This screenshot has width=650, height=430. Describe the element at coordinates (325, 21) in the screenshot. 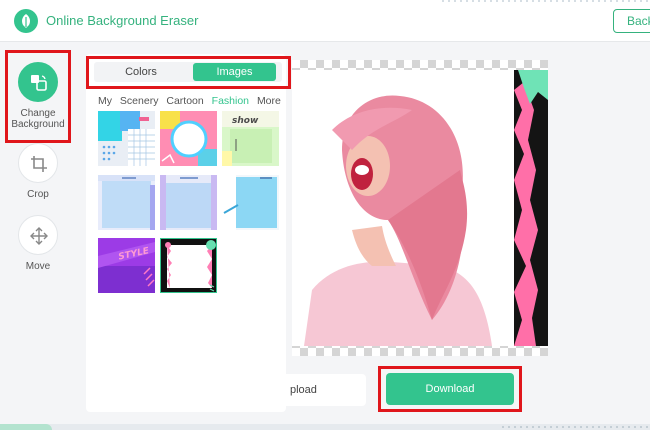

I see `top-bar: Online Background Eraser Back` at that location.